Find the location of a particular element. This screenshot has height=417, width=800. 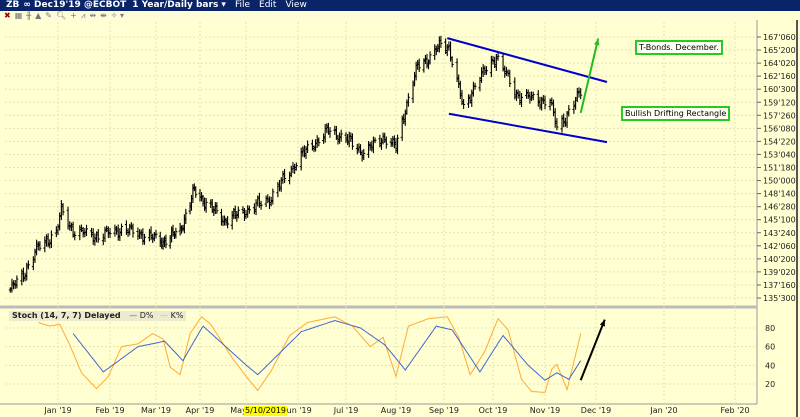

black-up-arrow-head is located at coordinates (602, 323).